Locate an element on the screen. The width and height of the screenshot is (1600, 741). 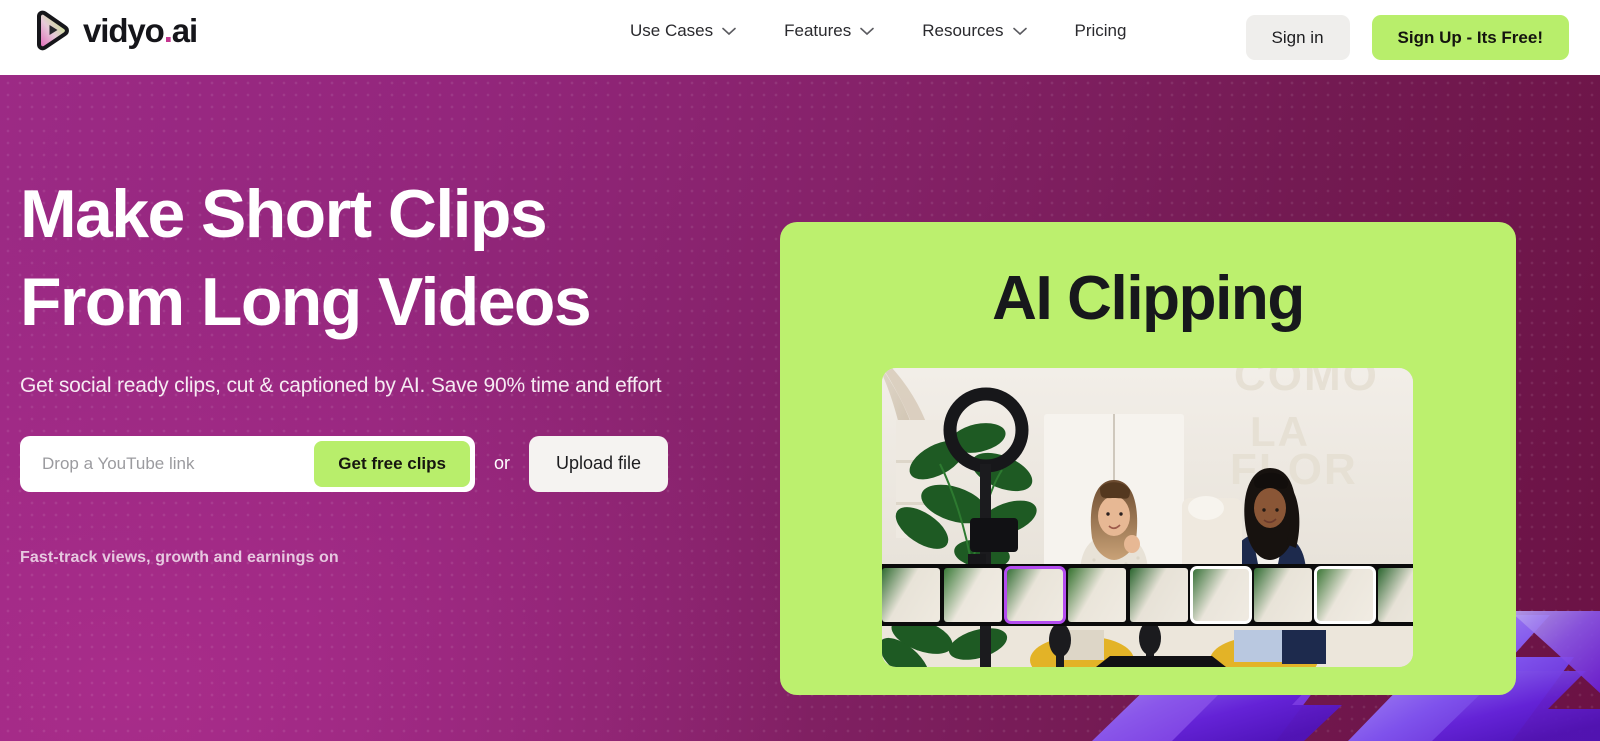
hero-cta-row: Get free clips or Upload file is located at coordinates (390, 463).